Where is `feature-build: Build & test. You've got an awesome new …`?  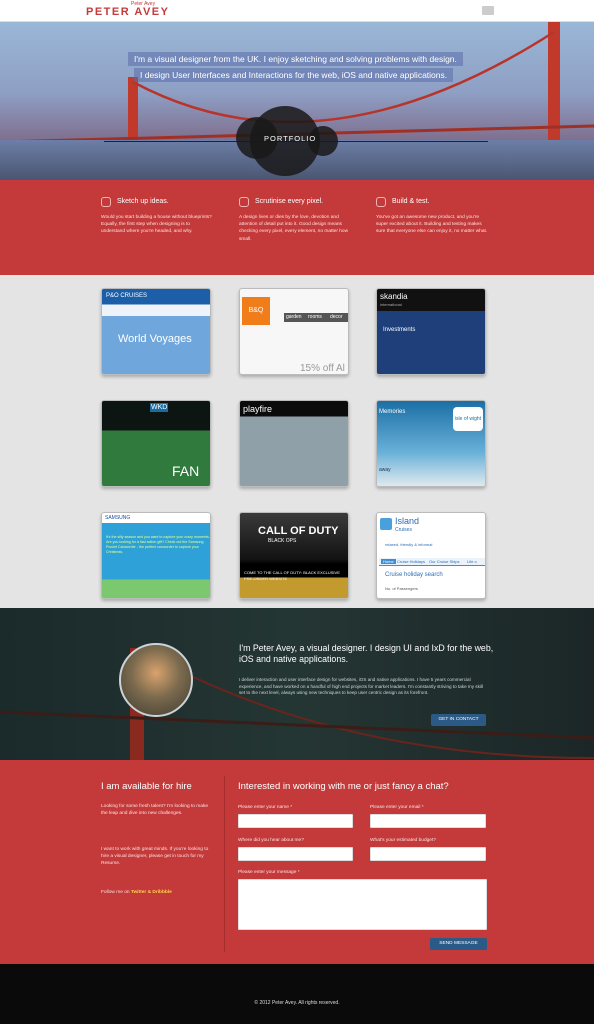
feature-build: Build & test. You've got an awesome new … is located at coordinates (432, 216).